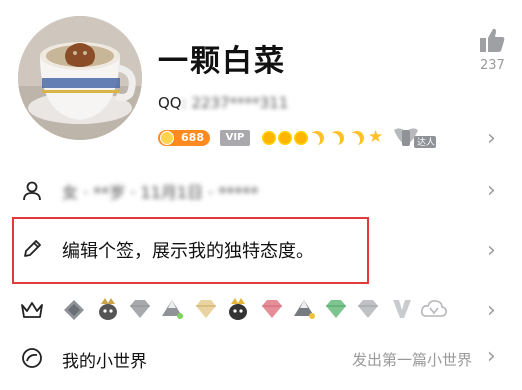 Image resolution: width=522 pixels, height=390 pixels. Describe the element at coordinates (188, 250) in the screenshot. I see `signature-placeholder: 编辑个签，展示我的独特态度。` at that location.